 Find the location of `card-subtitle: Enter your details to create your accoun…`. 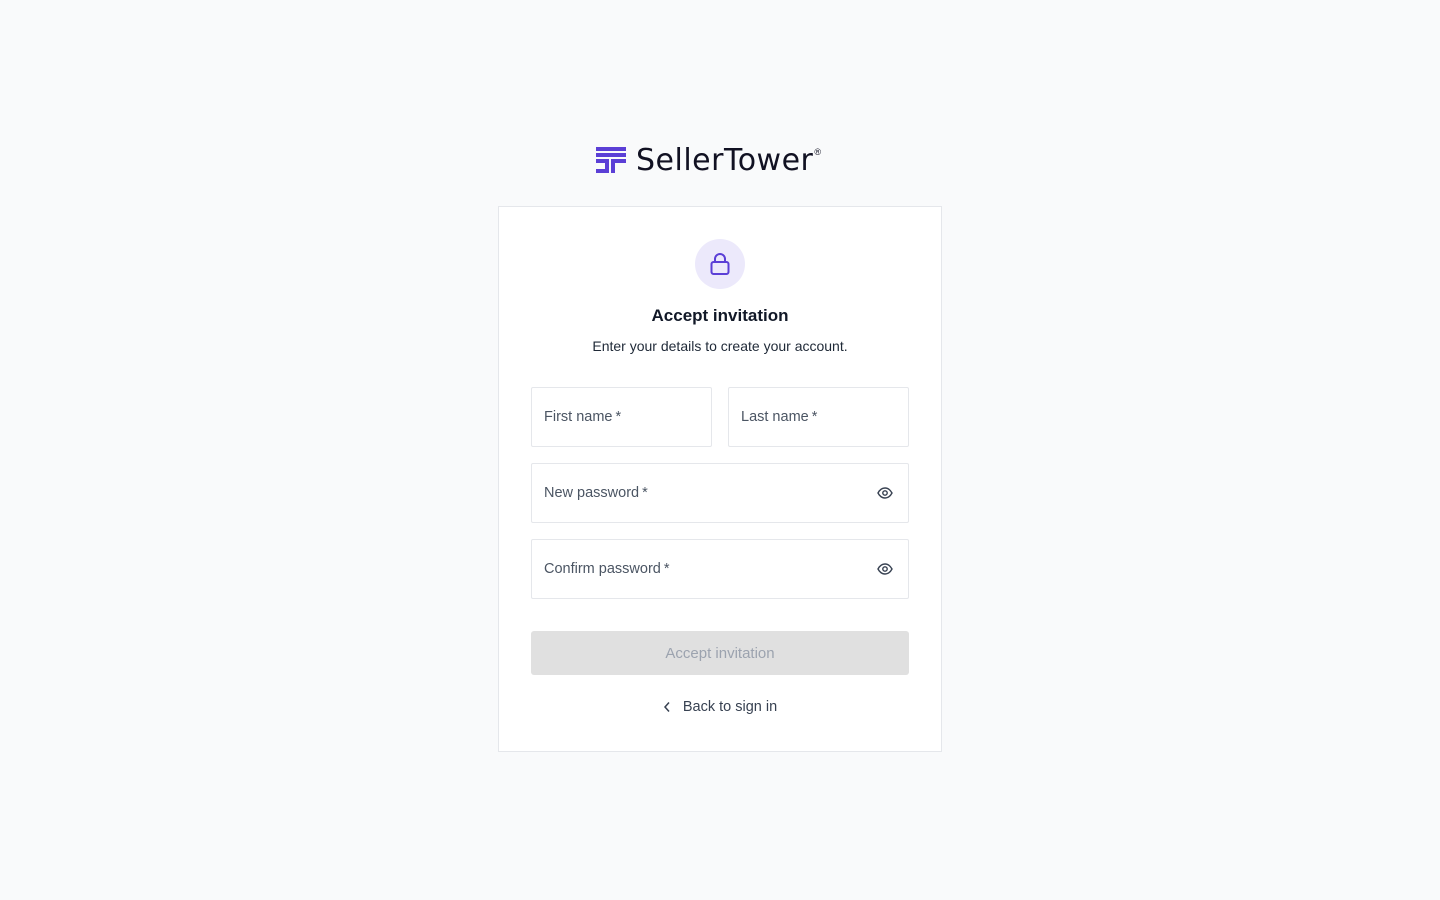

card-subtitle: Enter your details to create your accoun… is located at coordinates (720, 346).